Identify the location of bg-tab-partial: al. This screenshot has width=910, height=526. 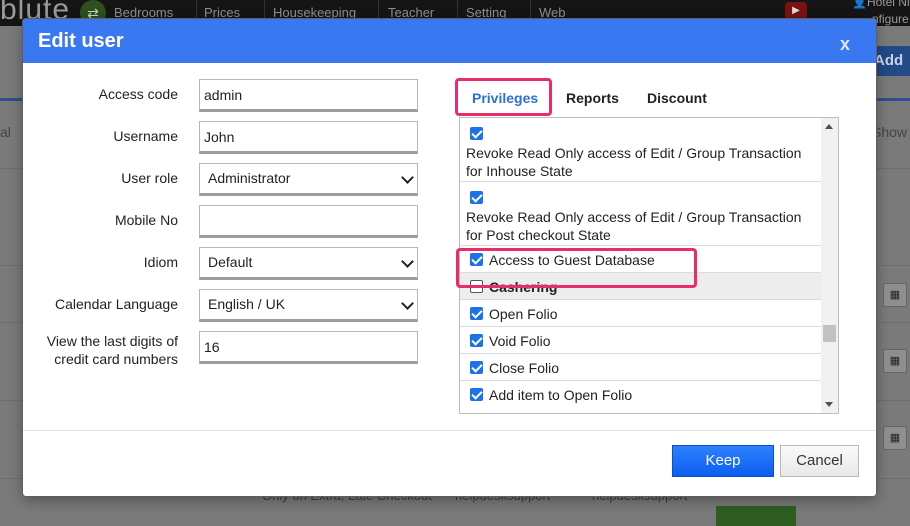
(5, 132).